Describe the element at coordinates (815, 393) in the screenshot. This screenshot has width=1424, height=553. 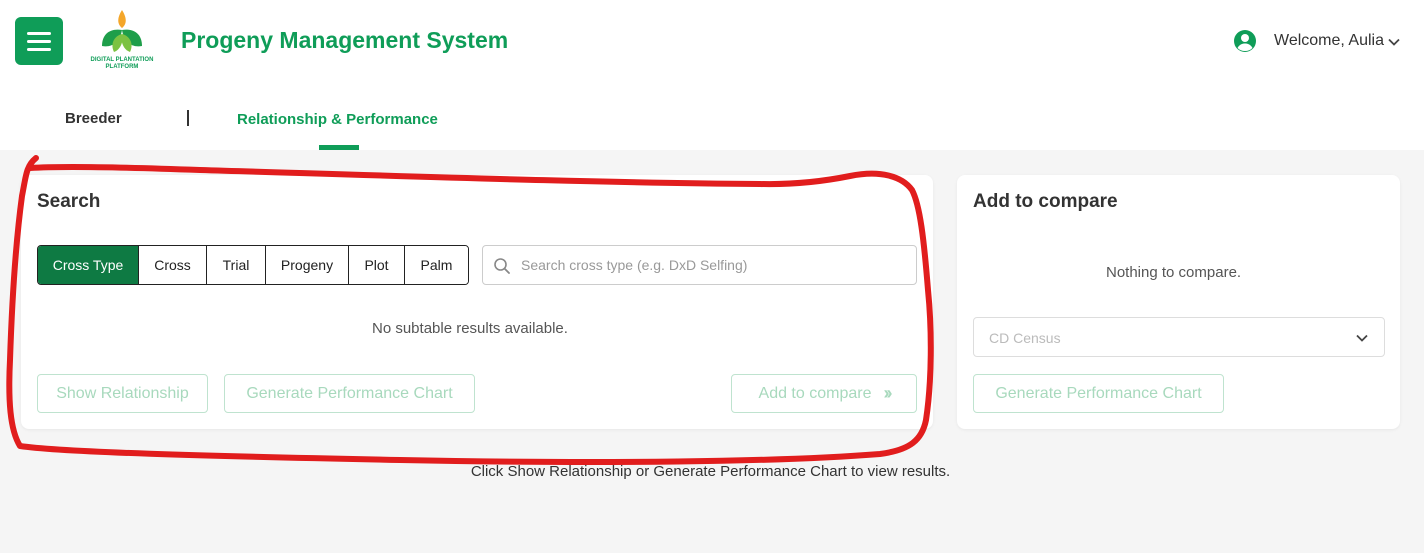
I see `add-to-compare-label: Add to compare` at that location.